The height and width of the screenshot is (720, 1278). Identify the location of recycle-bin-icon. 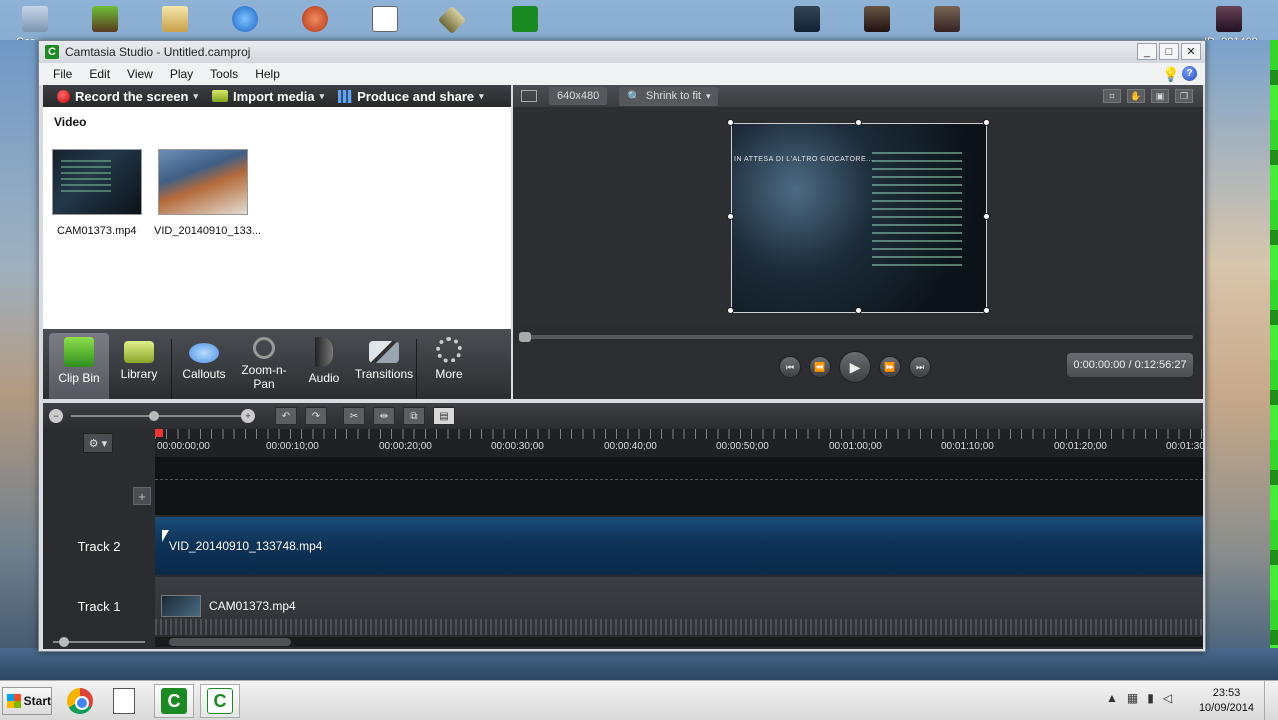
(35, 19).